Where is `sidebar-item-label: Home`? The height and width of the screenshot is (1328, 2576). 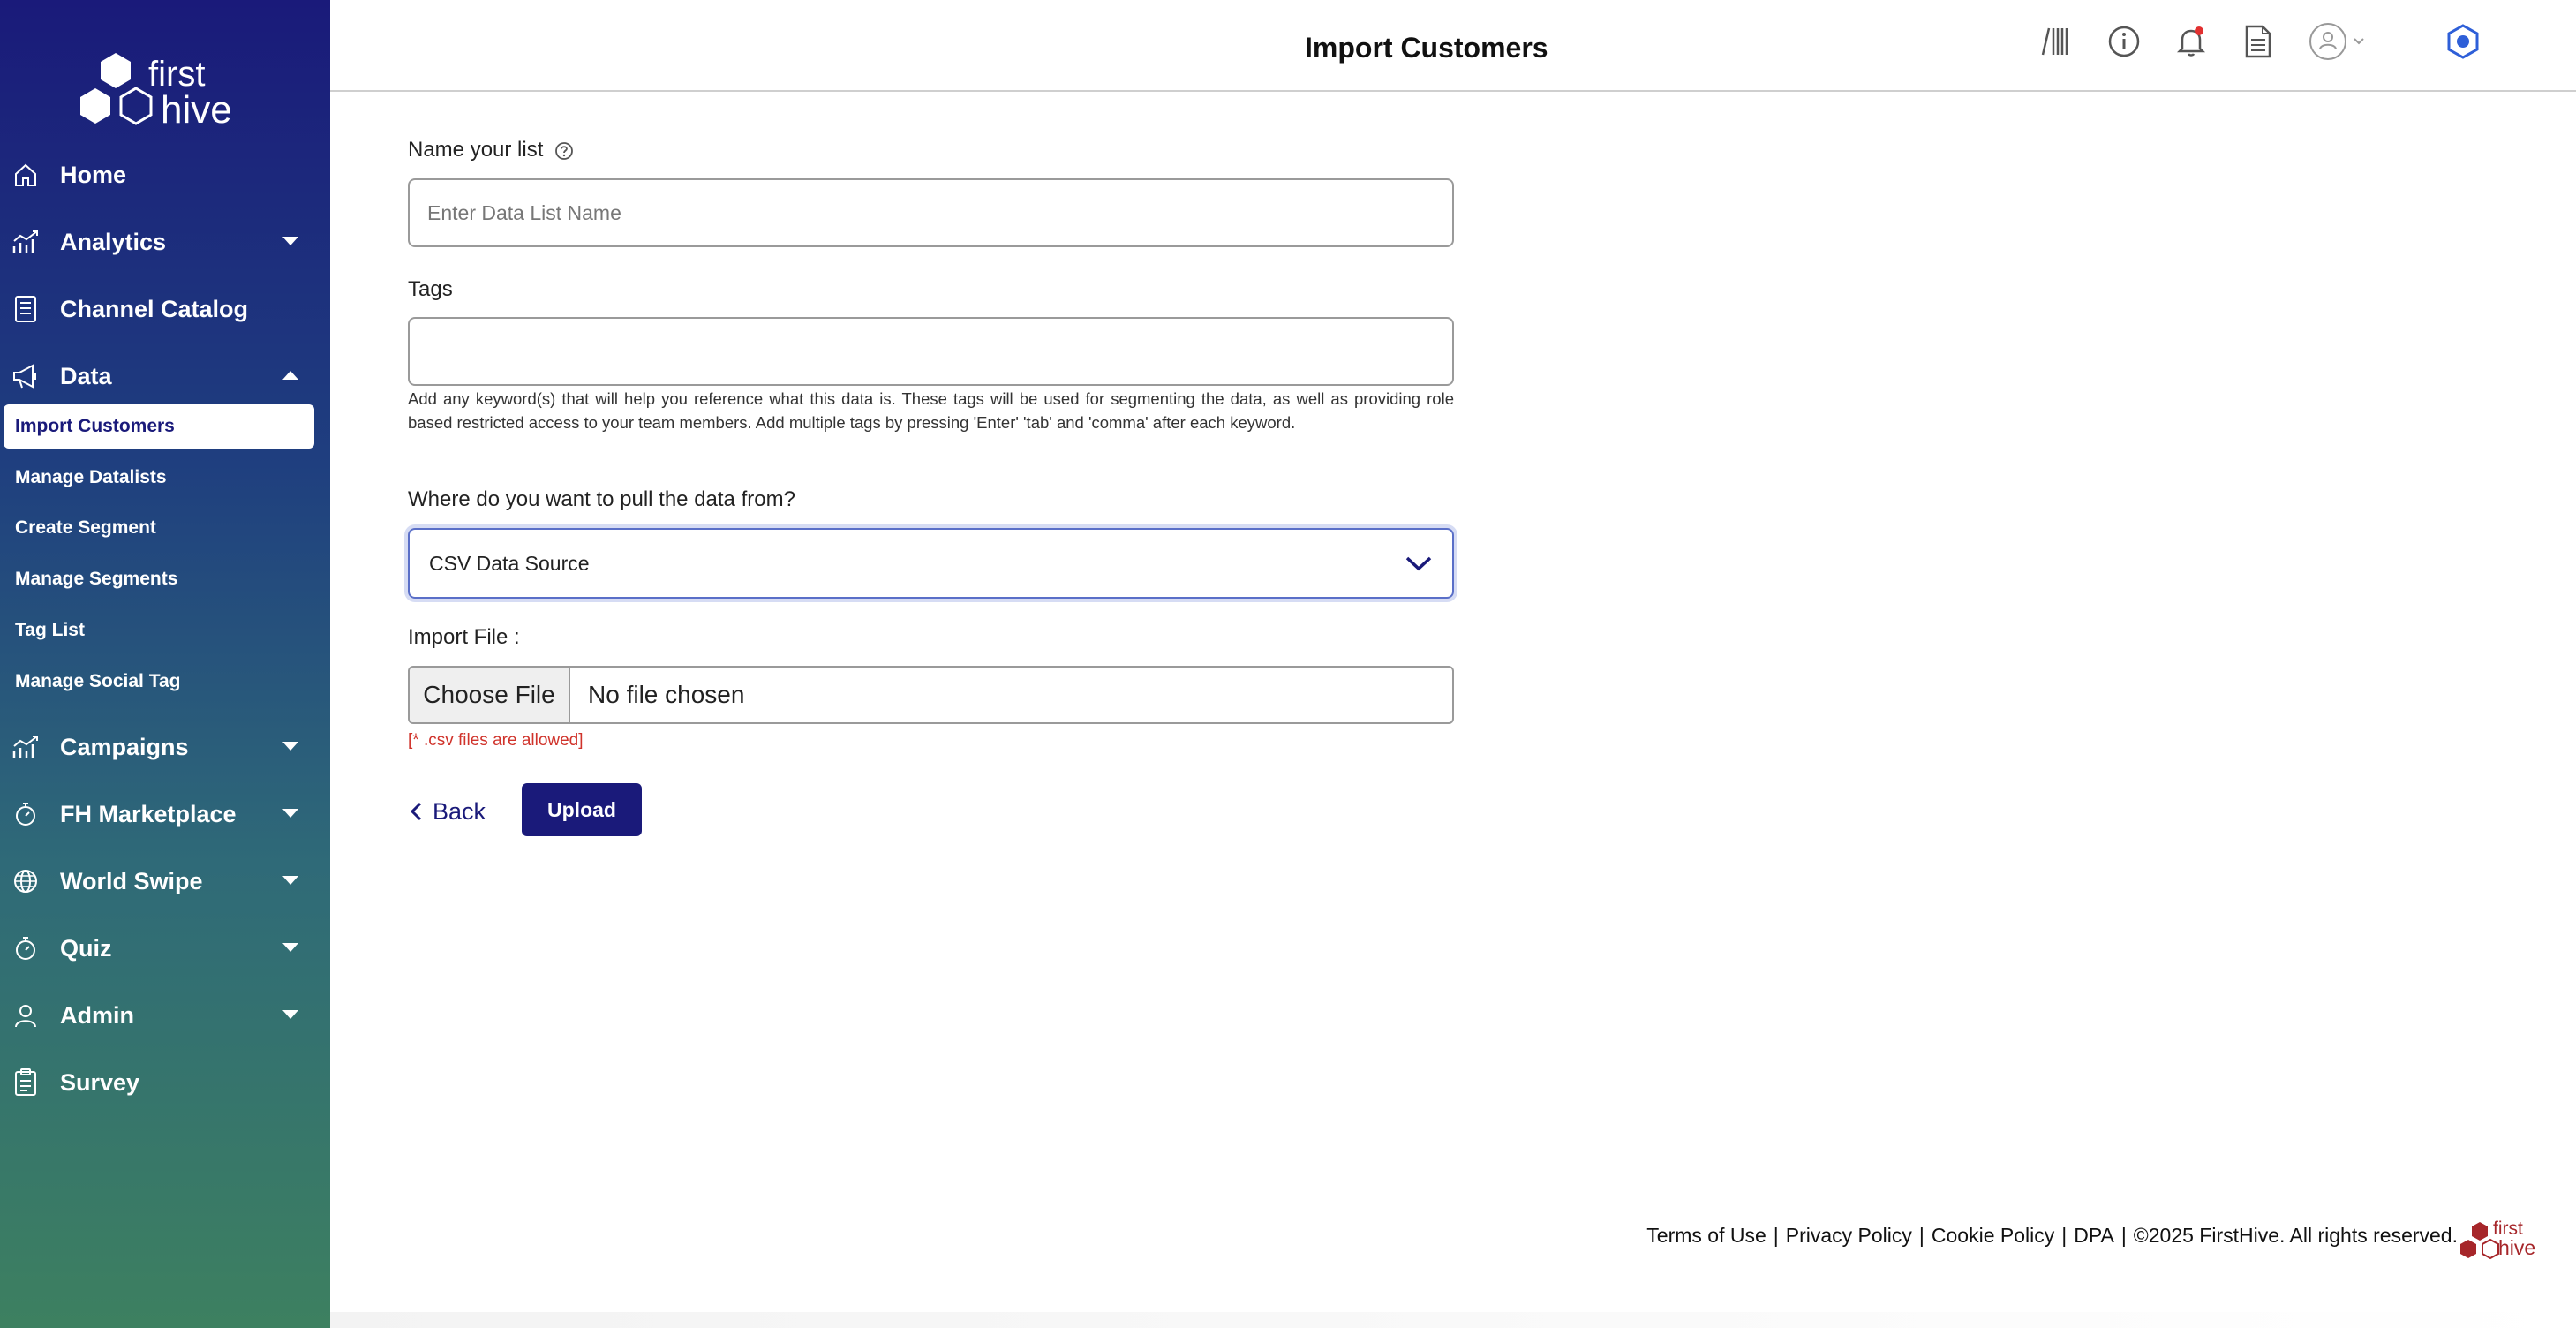
sidebar-item-label: Home is located at coordinates (94, 175).